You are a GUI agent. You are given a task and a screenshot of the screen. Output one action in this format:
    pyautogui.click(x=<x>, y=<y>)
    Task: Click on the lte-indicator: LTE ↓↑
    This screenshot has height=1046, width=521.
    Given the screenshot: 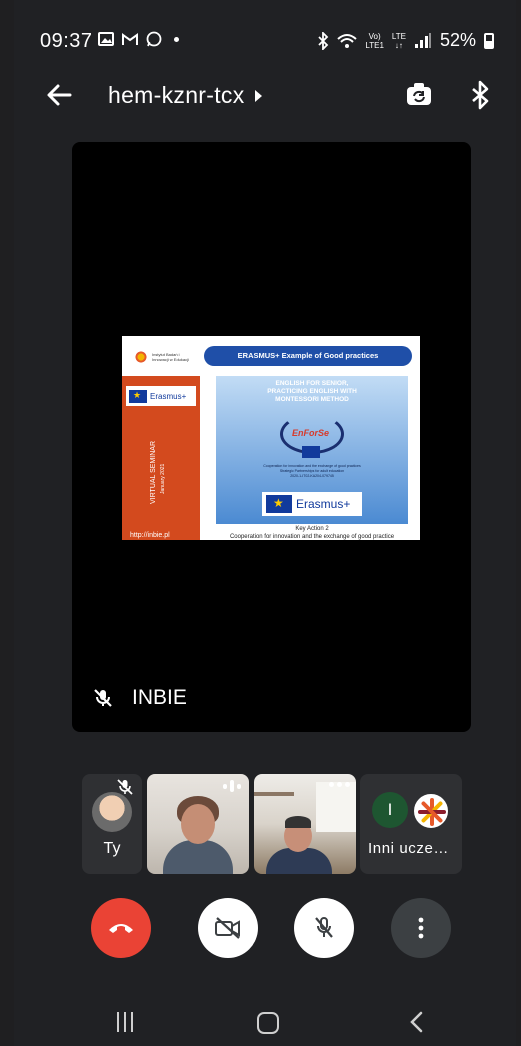 What is the action you would take?
    pyautogui.click(x=399, y=41)
    